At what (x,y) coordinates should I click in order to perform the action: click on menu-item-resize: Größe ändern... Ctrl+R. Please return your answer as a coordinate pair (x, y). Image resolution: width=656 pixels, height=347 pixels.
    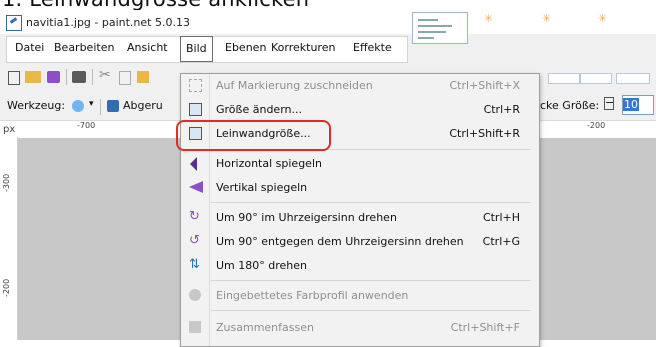
    Looking at the image, I should click on (360, 110).